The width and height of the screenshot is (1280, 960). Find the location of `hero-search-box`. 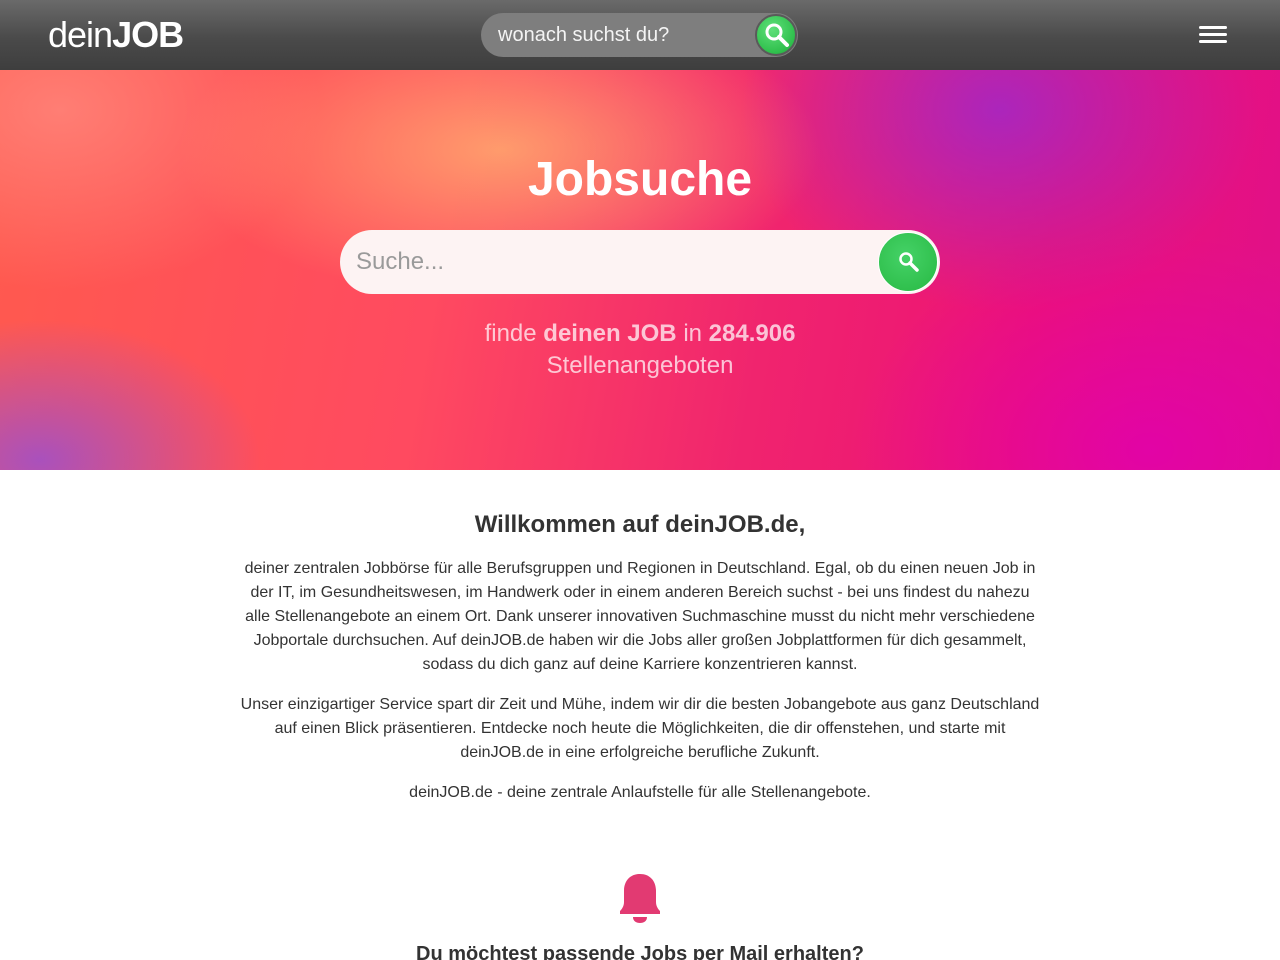

hero-search-box is located at coordinates (640, 262).